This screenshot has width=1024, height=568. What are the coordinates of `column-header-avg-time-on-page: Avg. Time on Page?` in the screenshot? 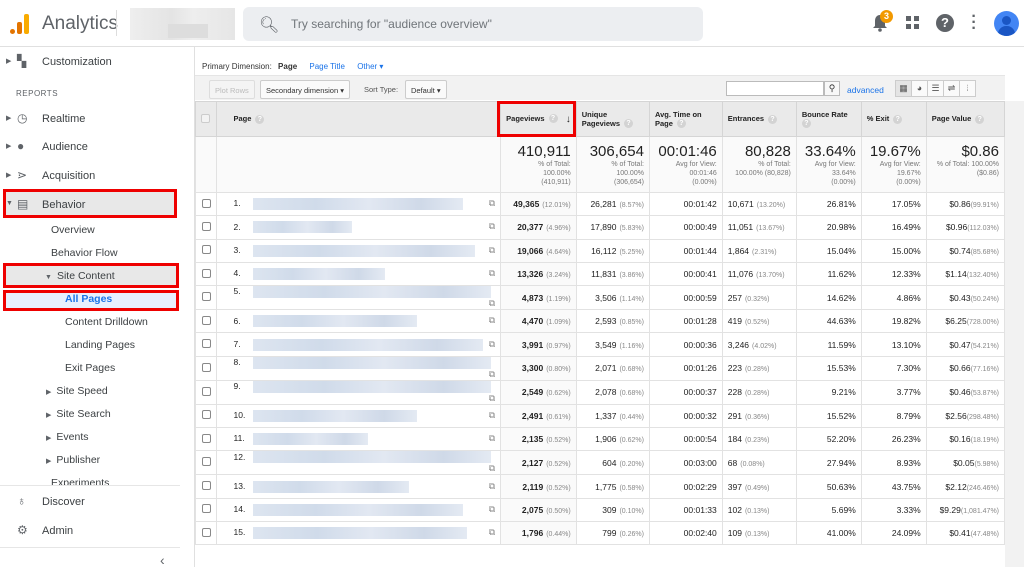 It's located at (685, 119).